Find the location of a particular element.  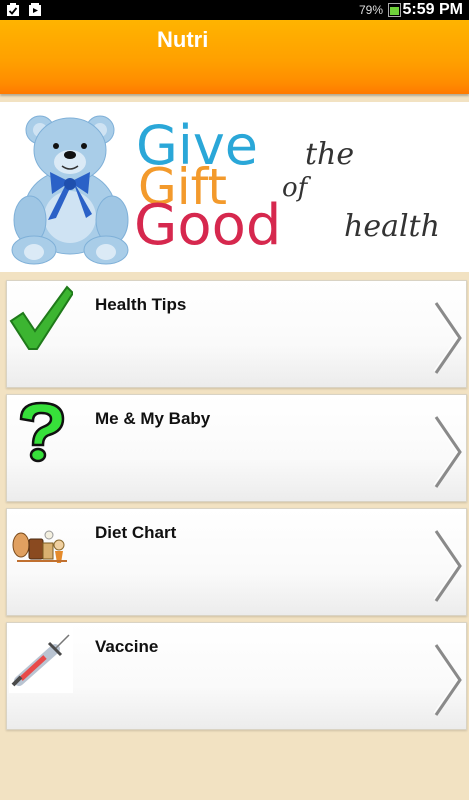

banner-health: health is located at coordinates (392, 226).